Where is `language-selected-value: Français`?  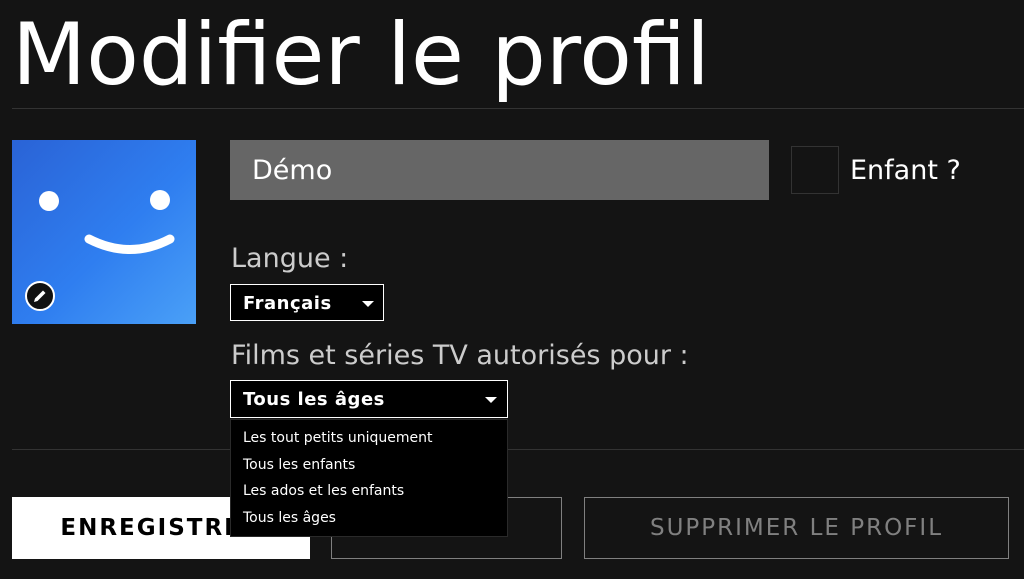
language-selected-value: Français is located at coordinates (287, 303).